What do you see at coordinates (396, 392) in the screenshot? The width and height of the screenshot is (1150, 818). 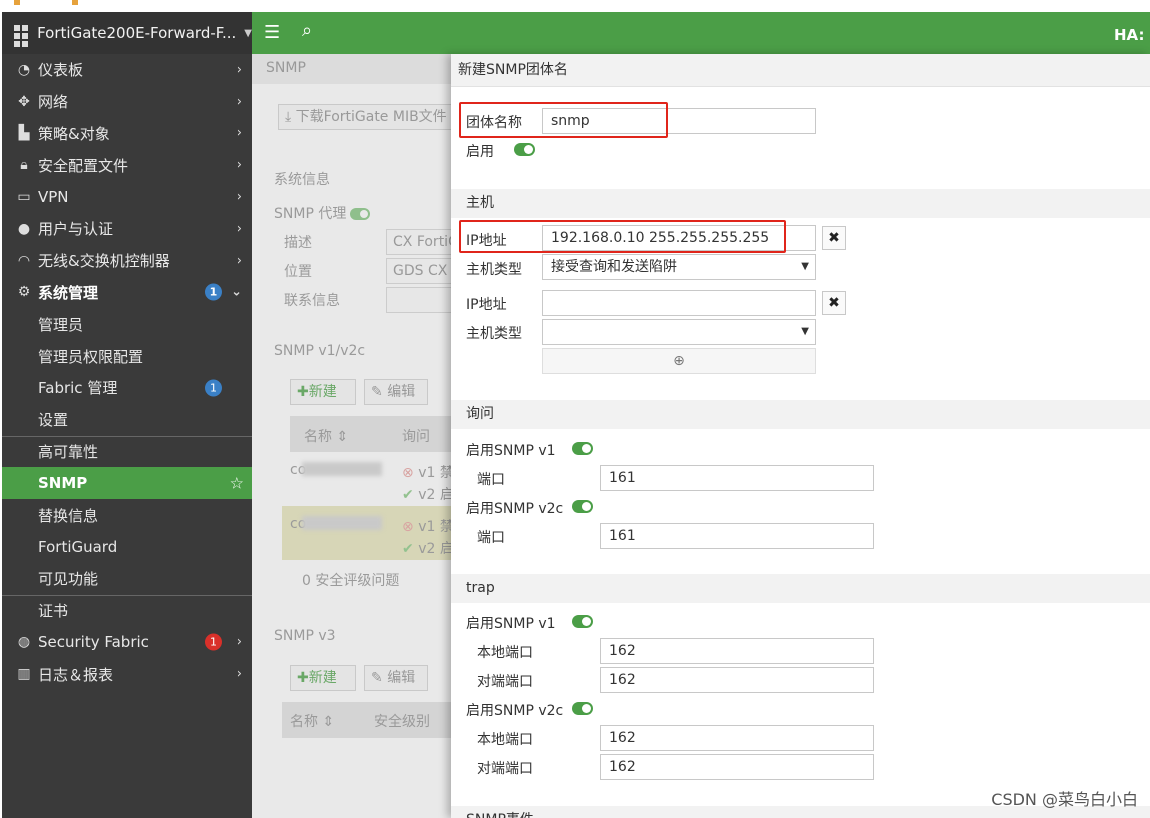 I see `edit-button: ✎ 编辑` at bounding box center [396, 392].